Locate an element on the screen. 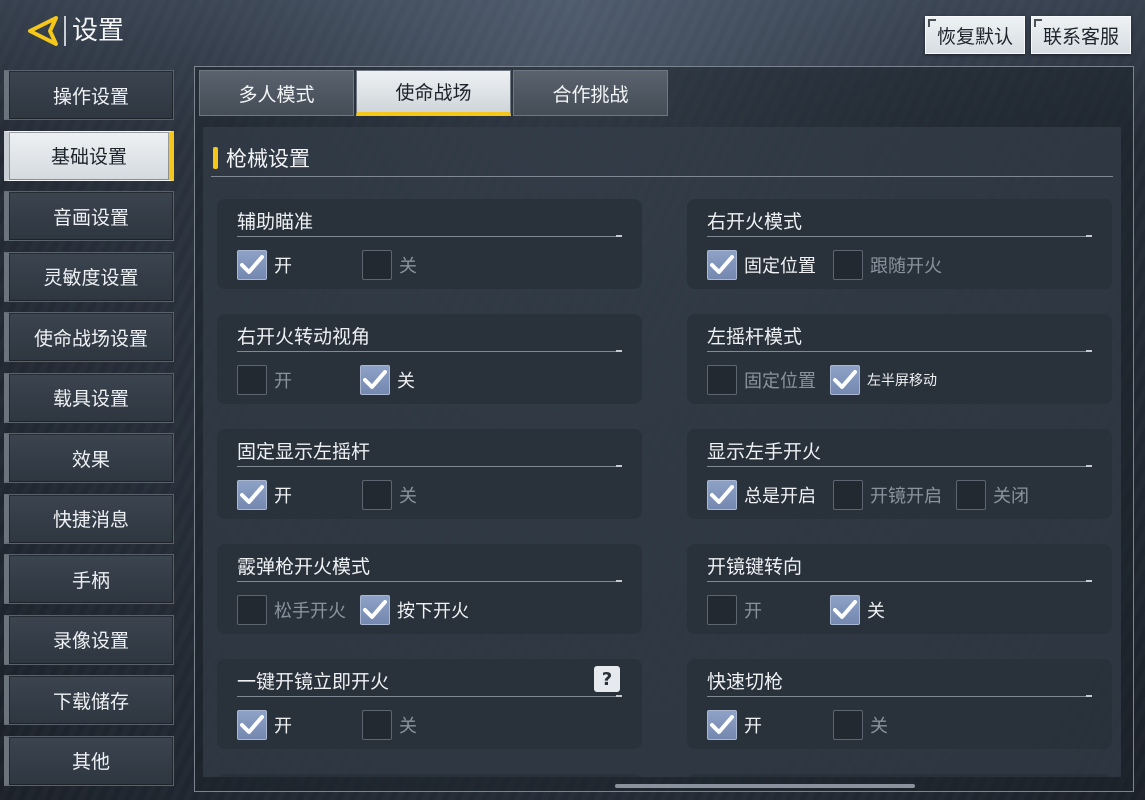 The height and width of the screenshot is (800, 1145). option-follow: 跟随开火 is located at coordinates (887, 265).